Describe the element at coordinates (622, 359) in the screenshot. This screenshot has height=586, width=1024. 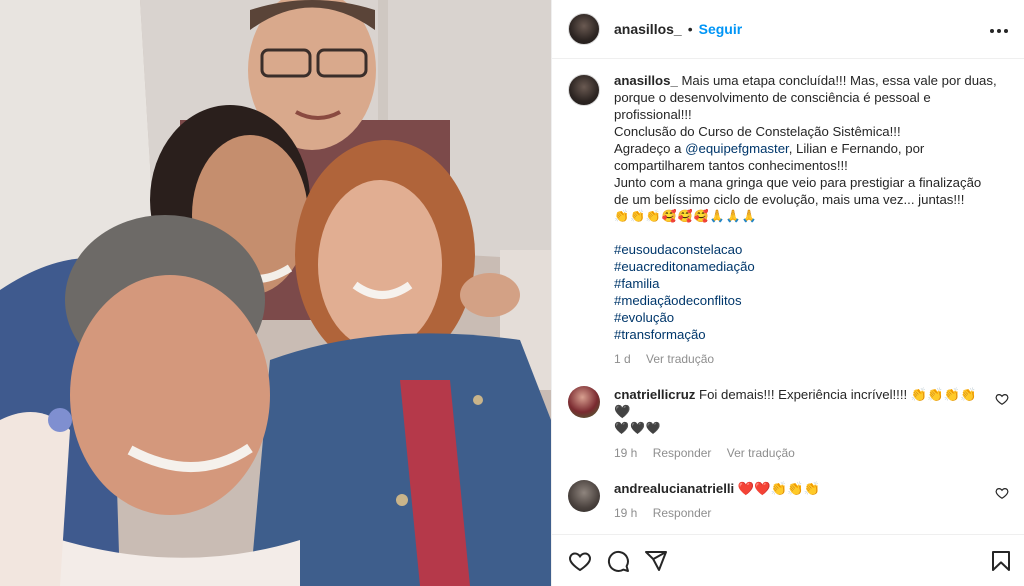
I see `caption-timestamp: 1 d` at that location.